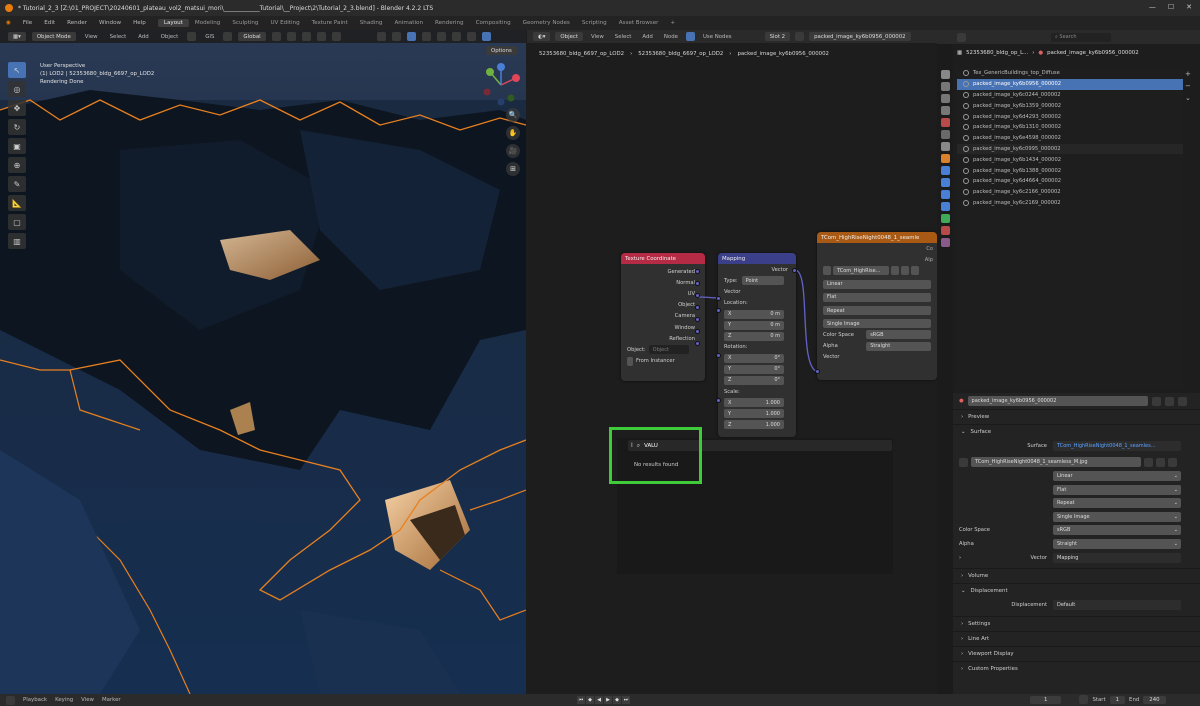 This screenshot has width=1200, height=706. Describe the element at coordinates (877, 297) in the screenshot. I see `projection-dropdown: Flat` at that location.